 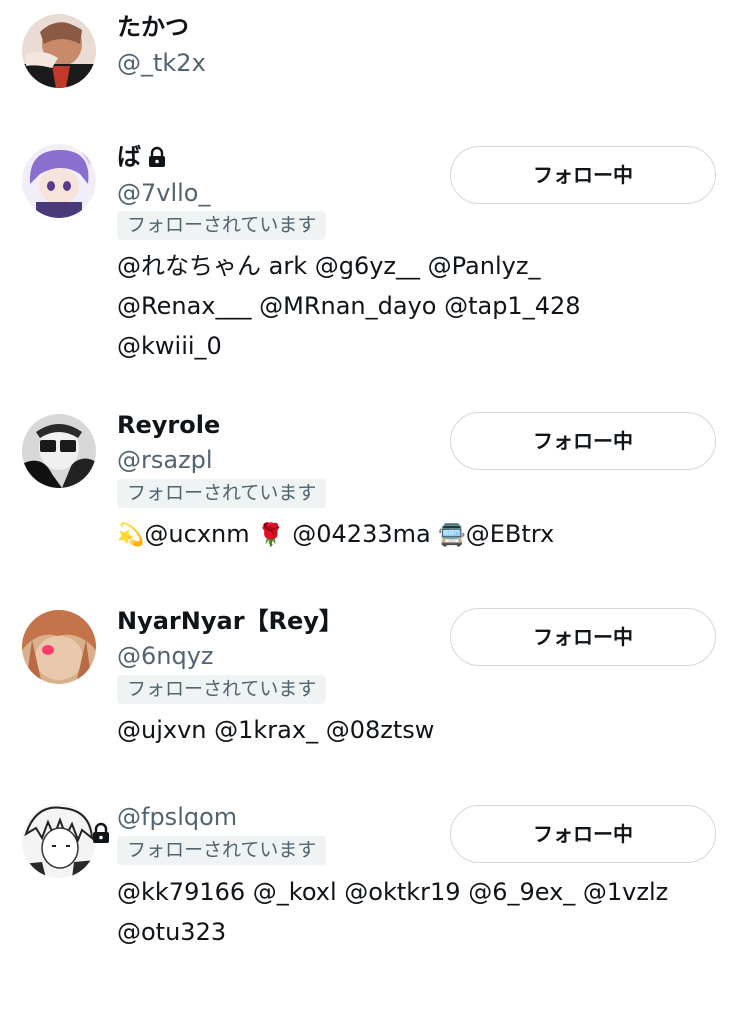 What do you see at coordinates (165, 460) in the screenshot?
I see `handle: @rsazpl` at bounding box center [165, 460].